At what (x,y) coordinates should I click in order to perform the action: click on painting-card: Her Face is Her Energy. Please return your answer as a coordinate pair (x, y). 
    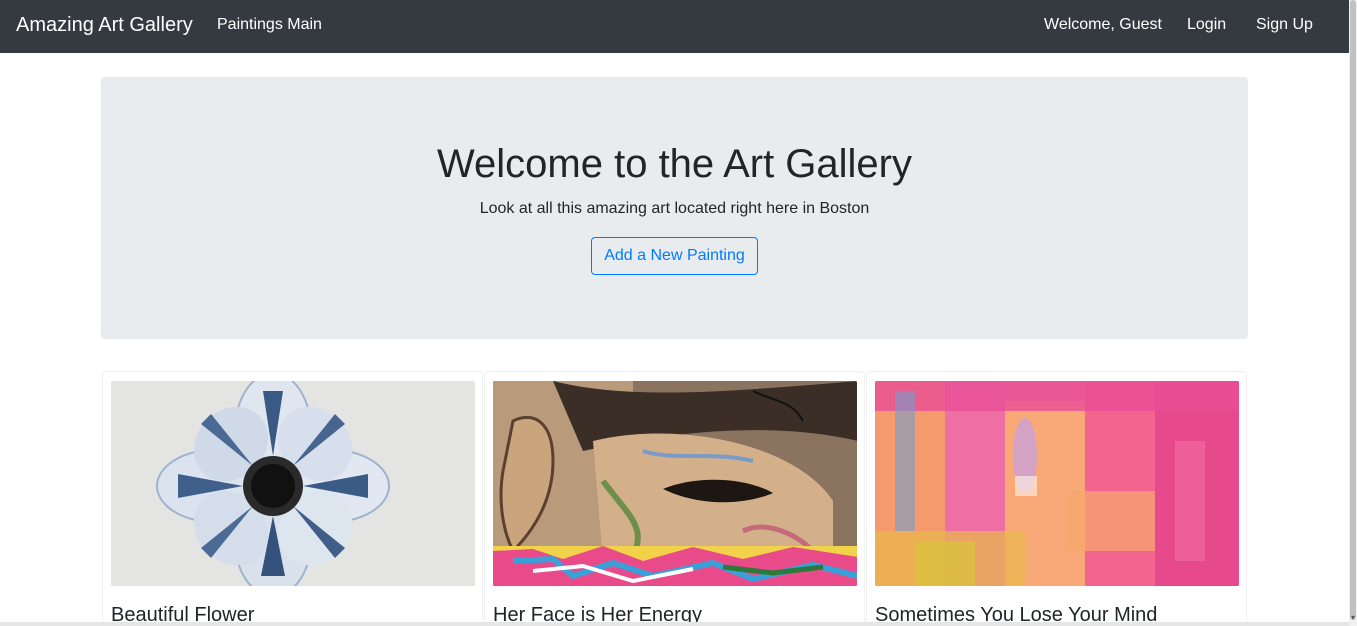
    Looking at the image, I should click on (674, 498).